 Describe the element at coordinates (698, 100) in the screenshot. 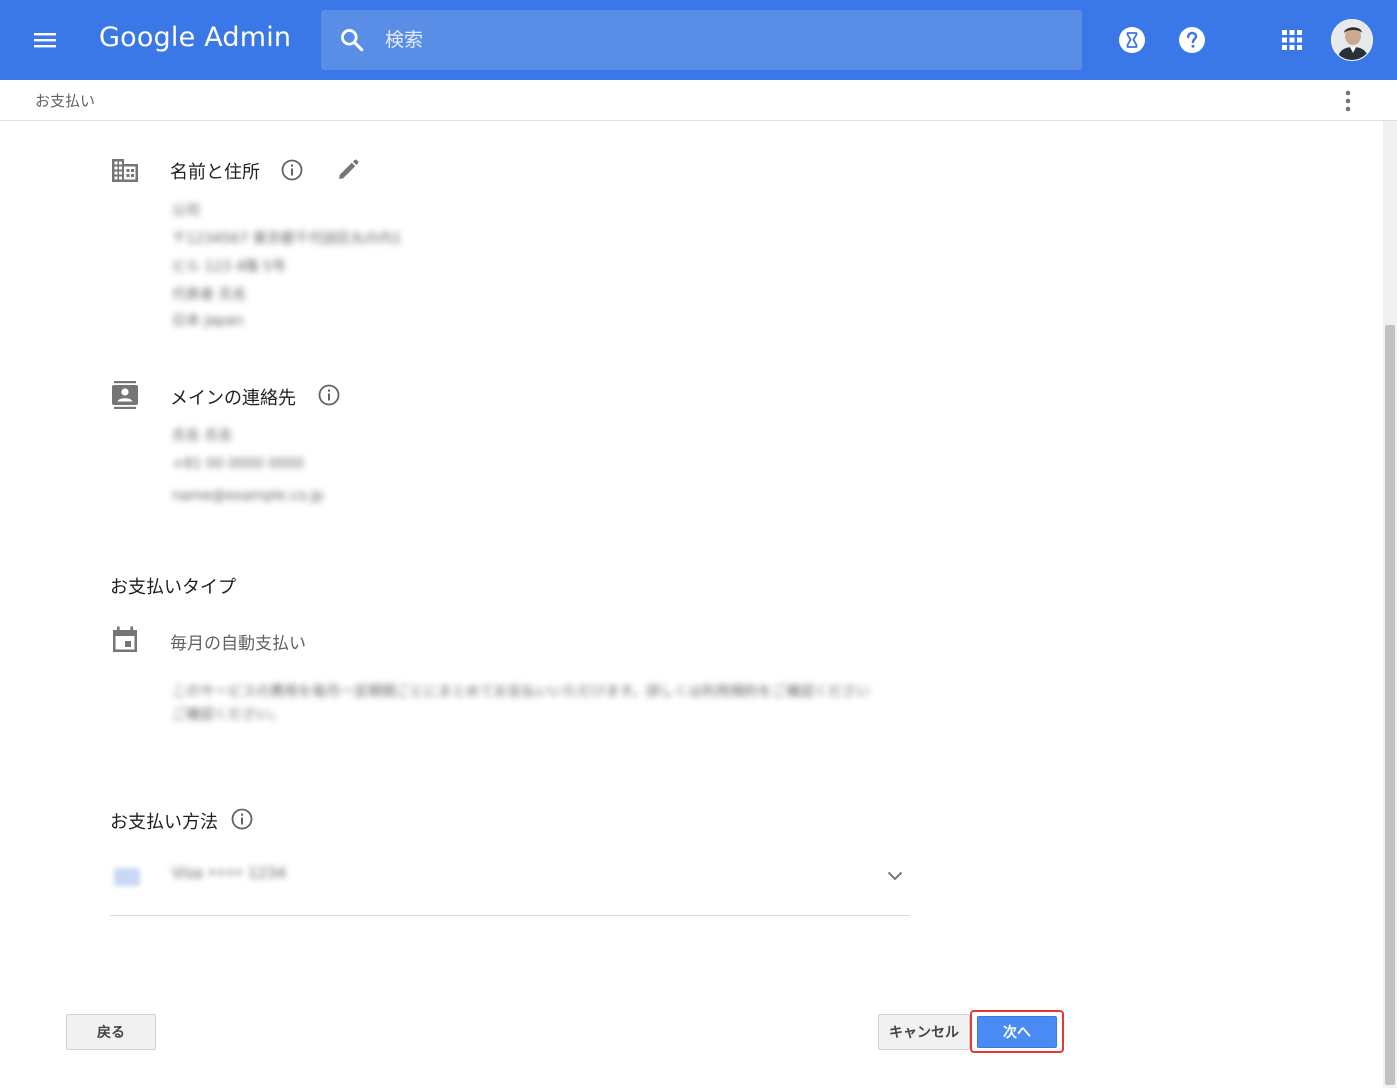

I see `breadcrumb-bar: お支払い` at that location.